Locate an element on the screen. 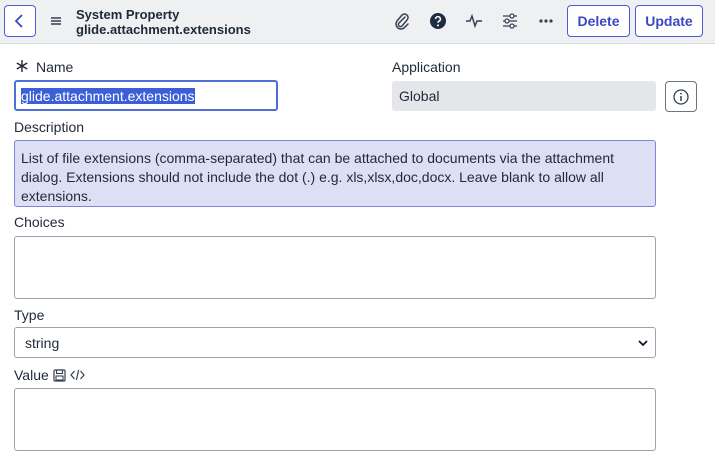 This screenshot has width=715, height=463. code-icon is located at coordinates (77, 375).